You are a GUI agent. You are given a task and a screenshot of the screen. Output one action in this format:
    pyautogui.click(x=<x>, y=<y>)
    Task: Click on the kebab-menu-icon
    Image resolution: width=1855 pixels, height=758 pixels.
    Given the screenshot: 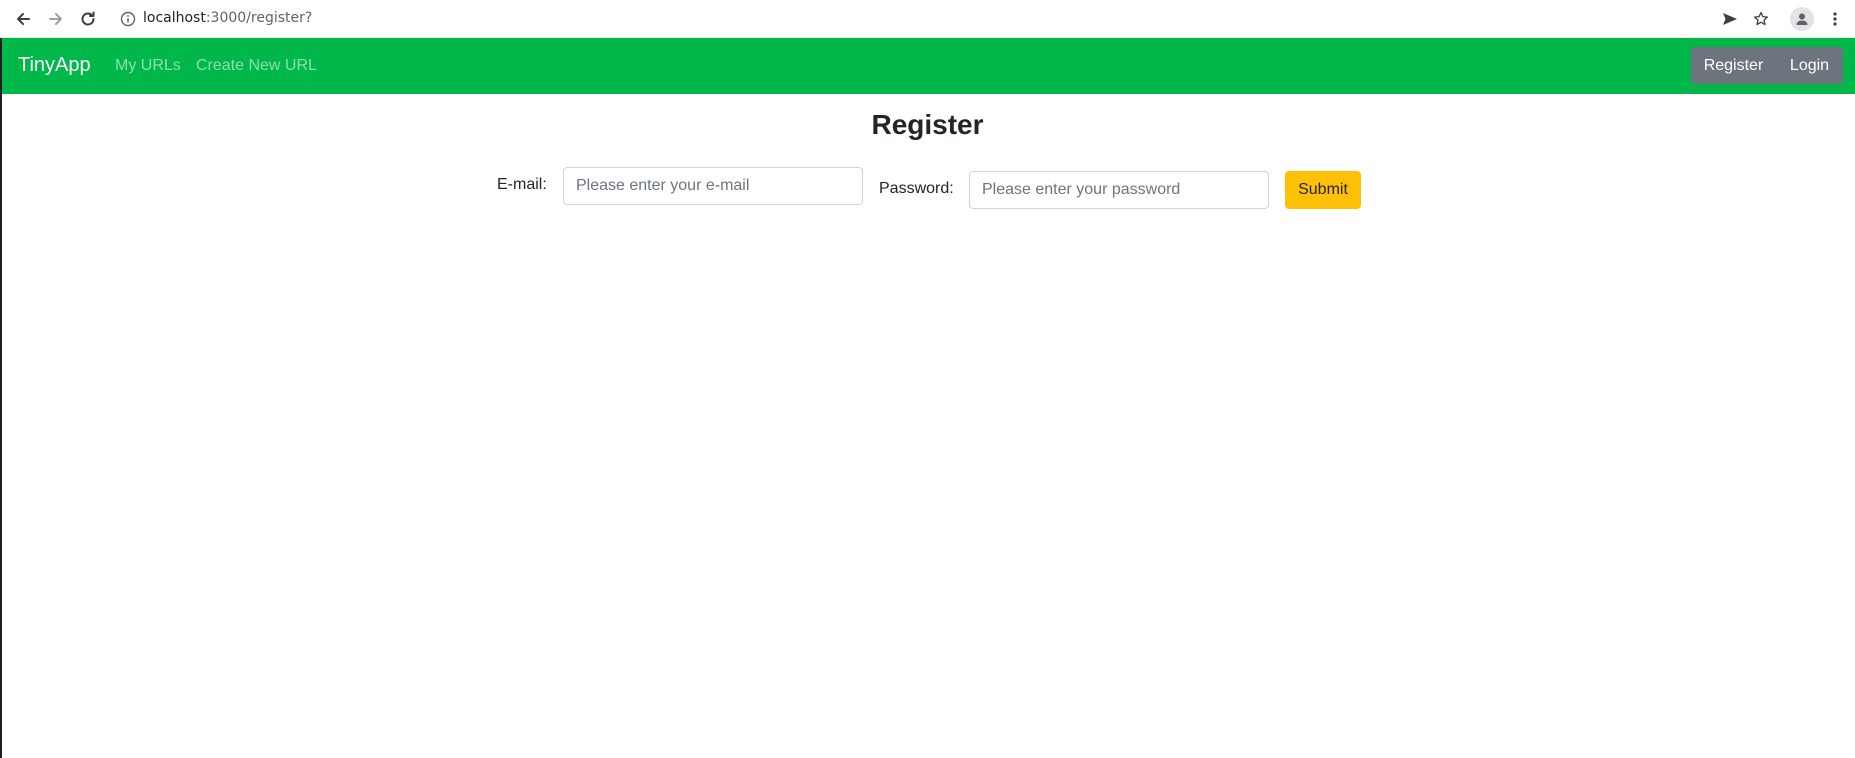 What is the action you would take?
    pyautogui.click(x=1835, y=19)
    